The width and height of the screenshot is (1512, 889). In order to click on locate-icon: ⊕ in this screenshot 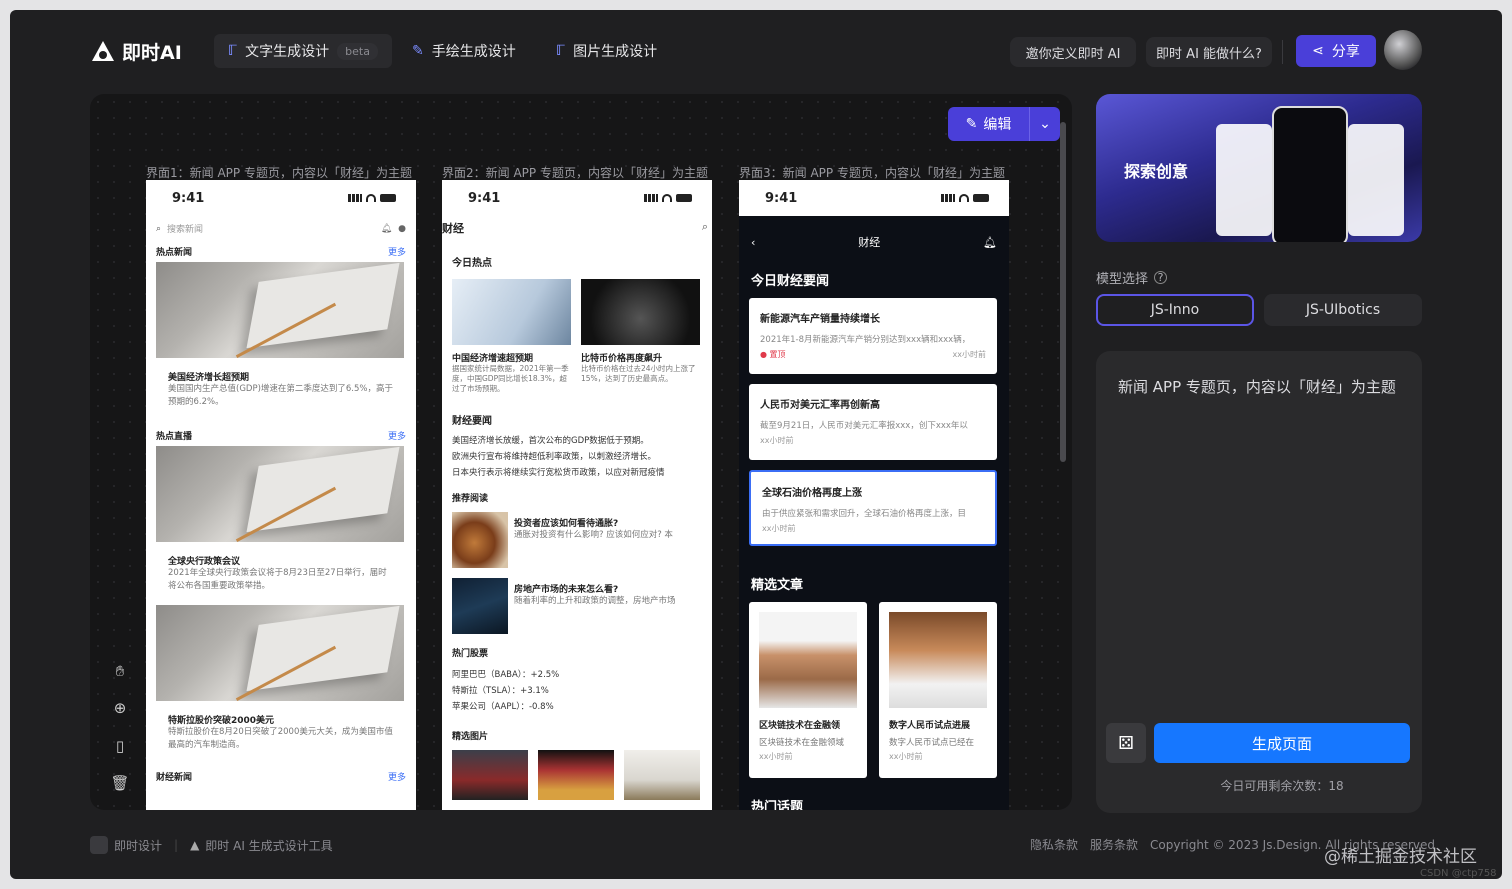, I will do `click(120, 708)`.